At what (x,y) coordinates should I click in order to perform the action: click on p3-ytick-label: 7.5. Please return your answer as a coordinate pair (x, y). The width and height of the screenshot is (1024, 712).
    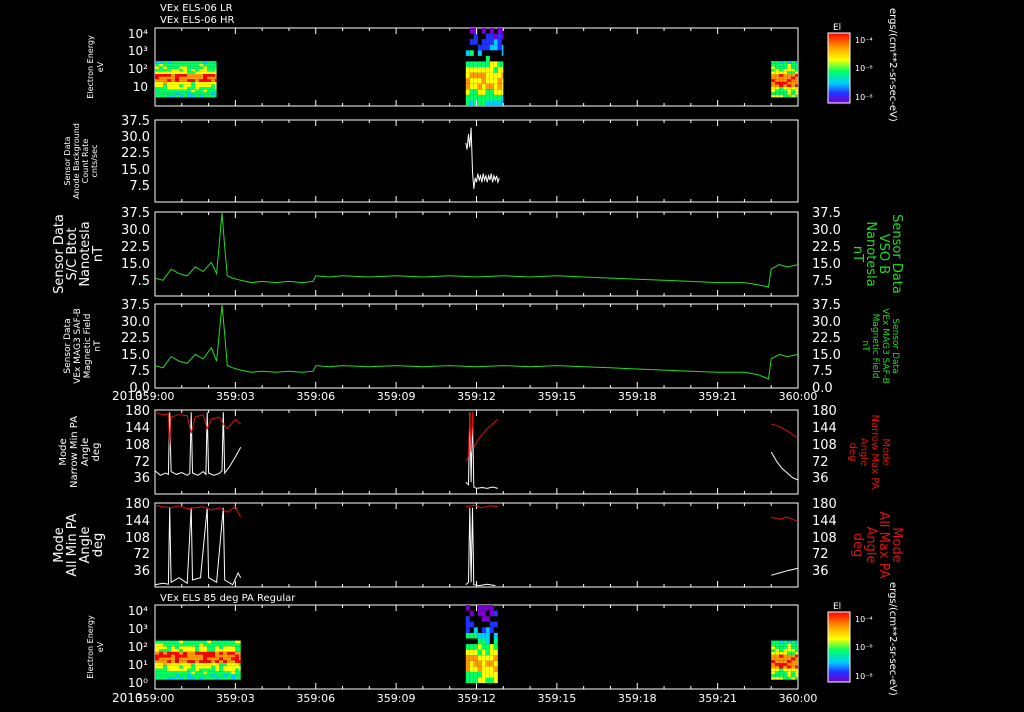
    Looking at the image, I should click on (139, 281).